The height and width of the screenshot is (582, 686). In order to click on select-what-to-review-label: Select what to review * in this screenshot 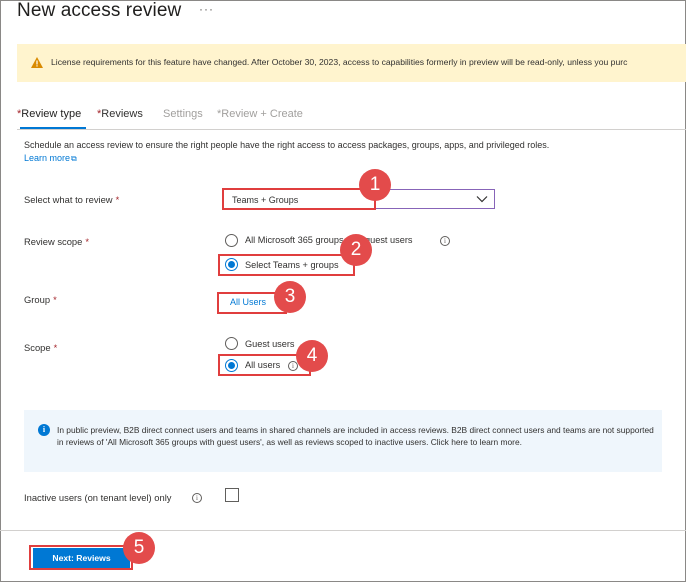, I will do `click(72, 199)`.